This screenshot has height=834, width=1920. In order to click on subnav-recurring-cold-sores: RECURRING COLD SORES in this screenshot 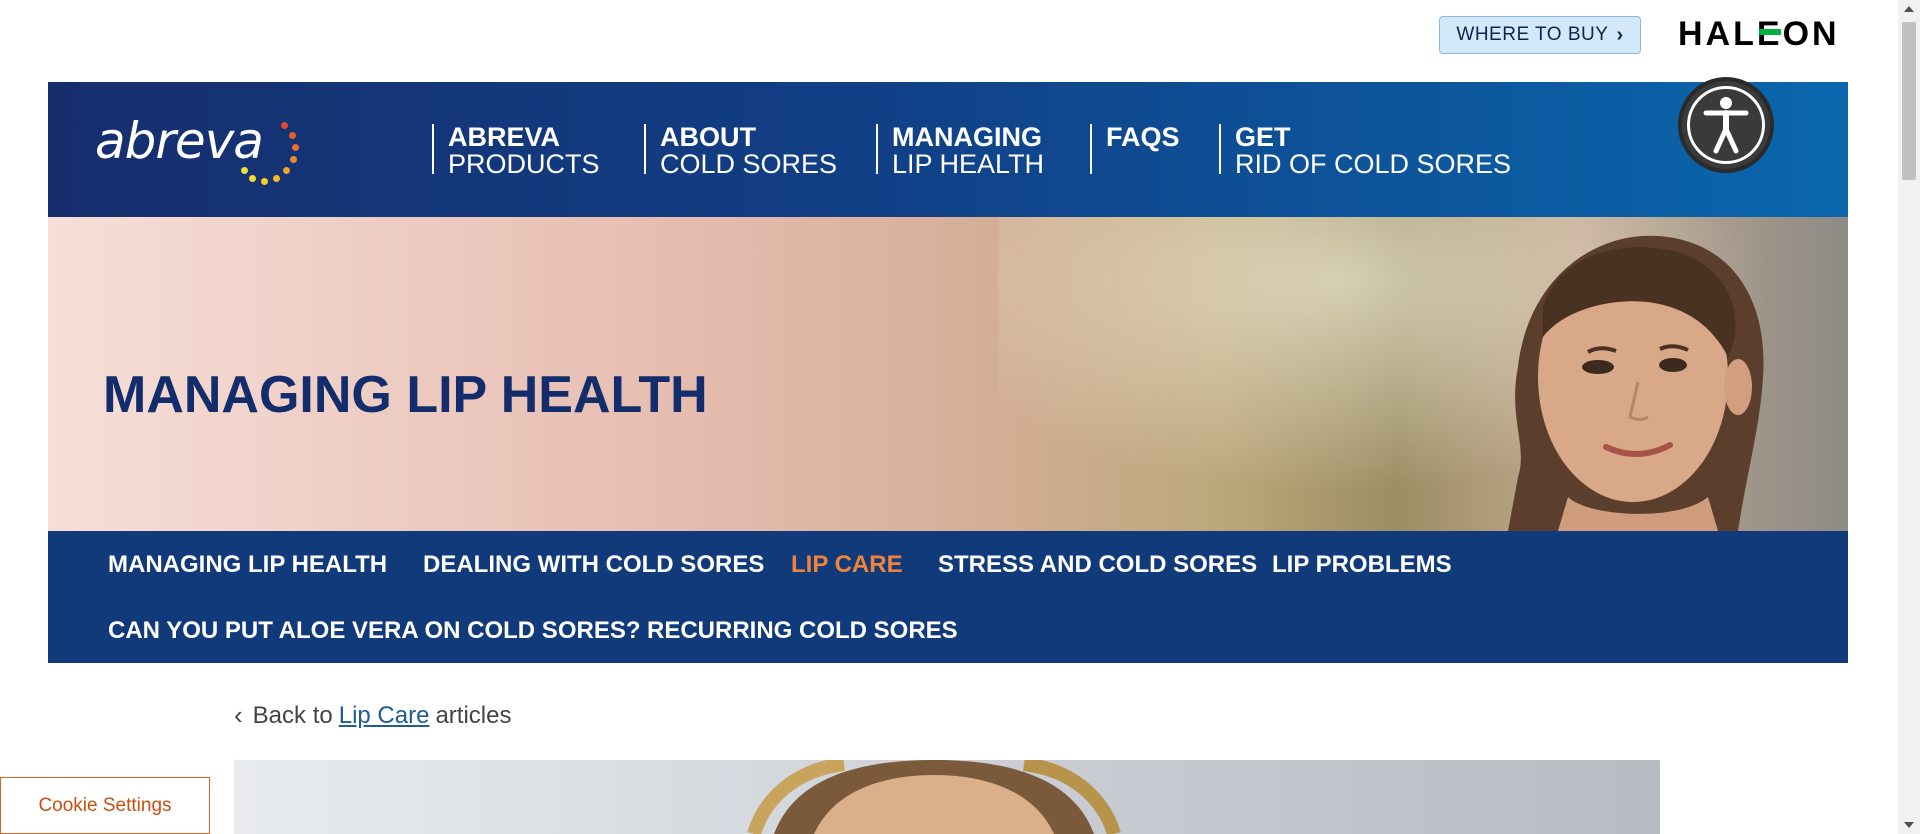, I will do `click(802, 631)`.